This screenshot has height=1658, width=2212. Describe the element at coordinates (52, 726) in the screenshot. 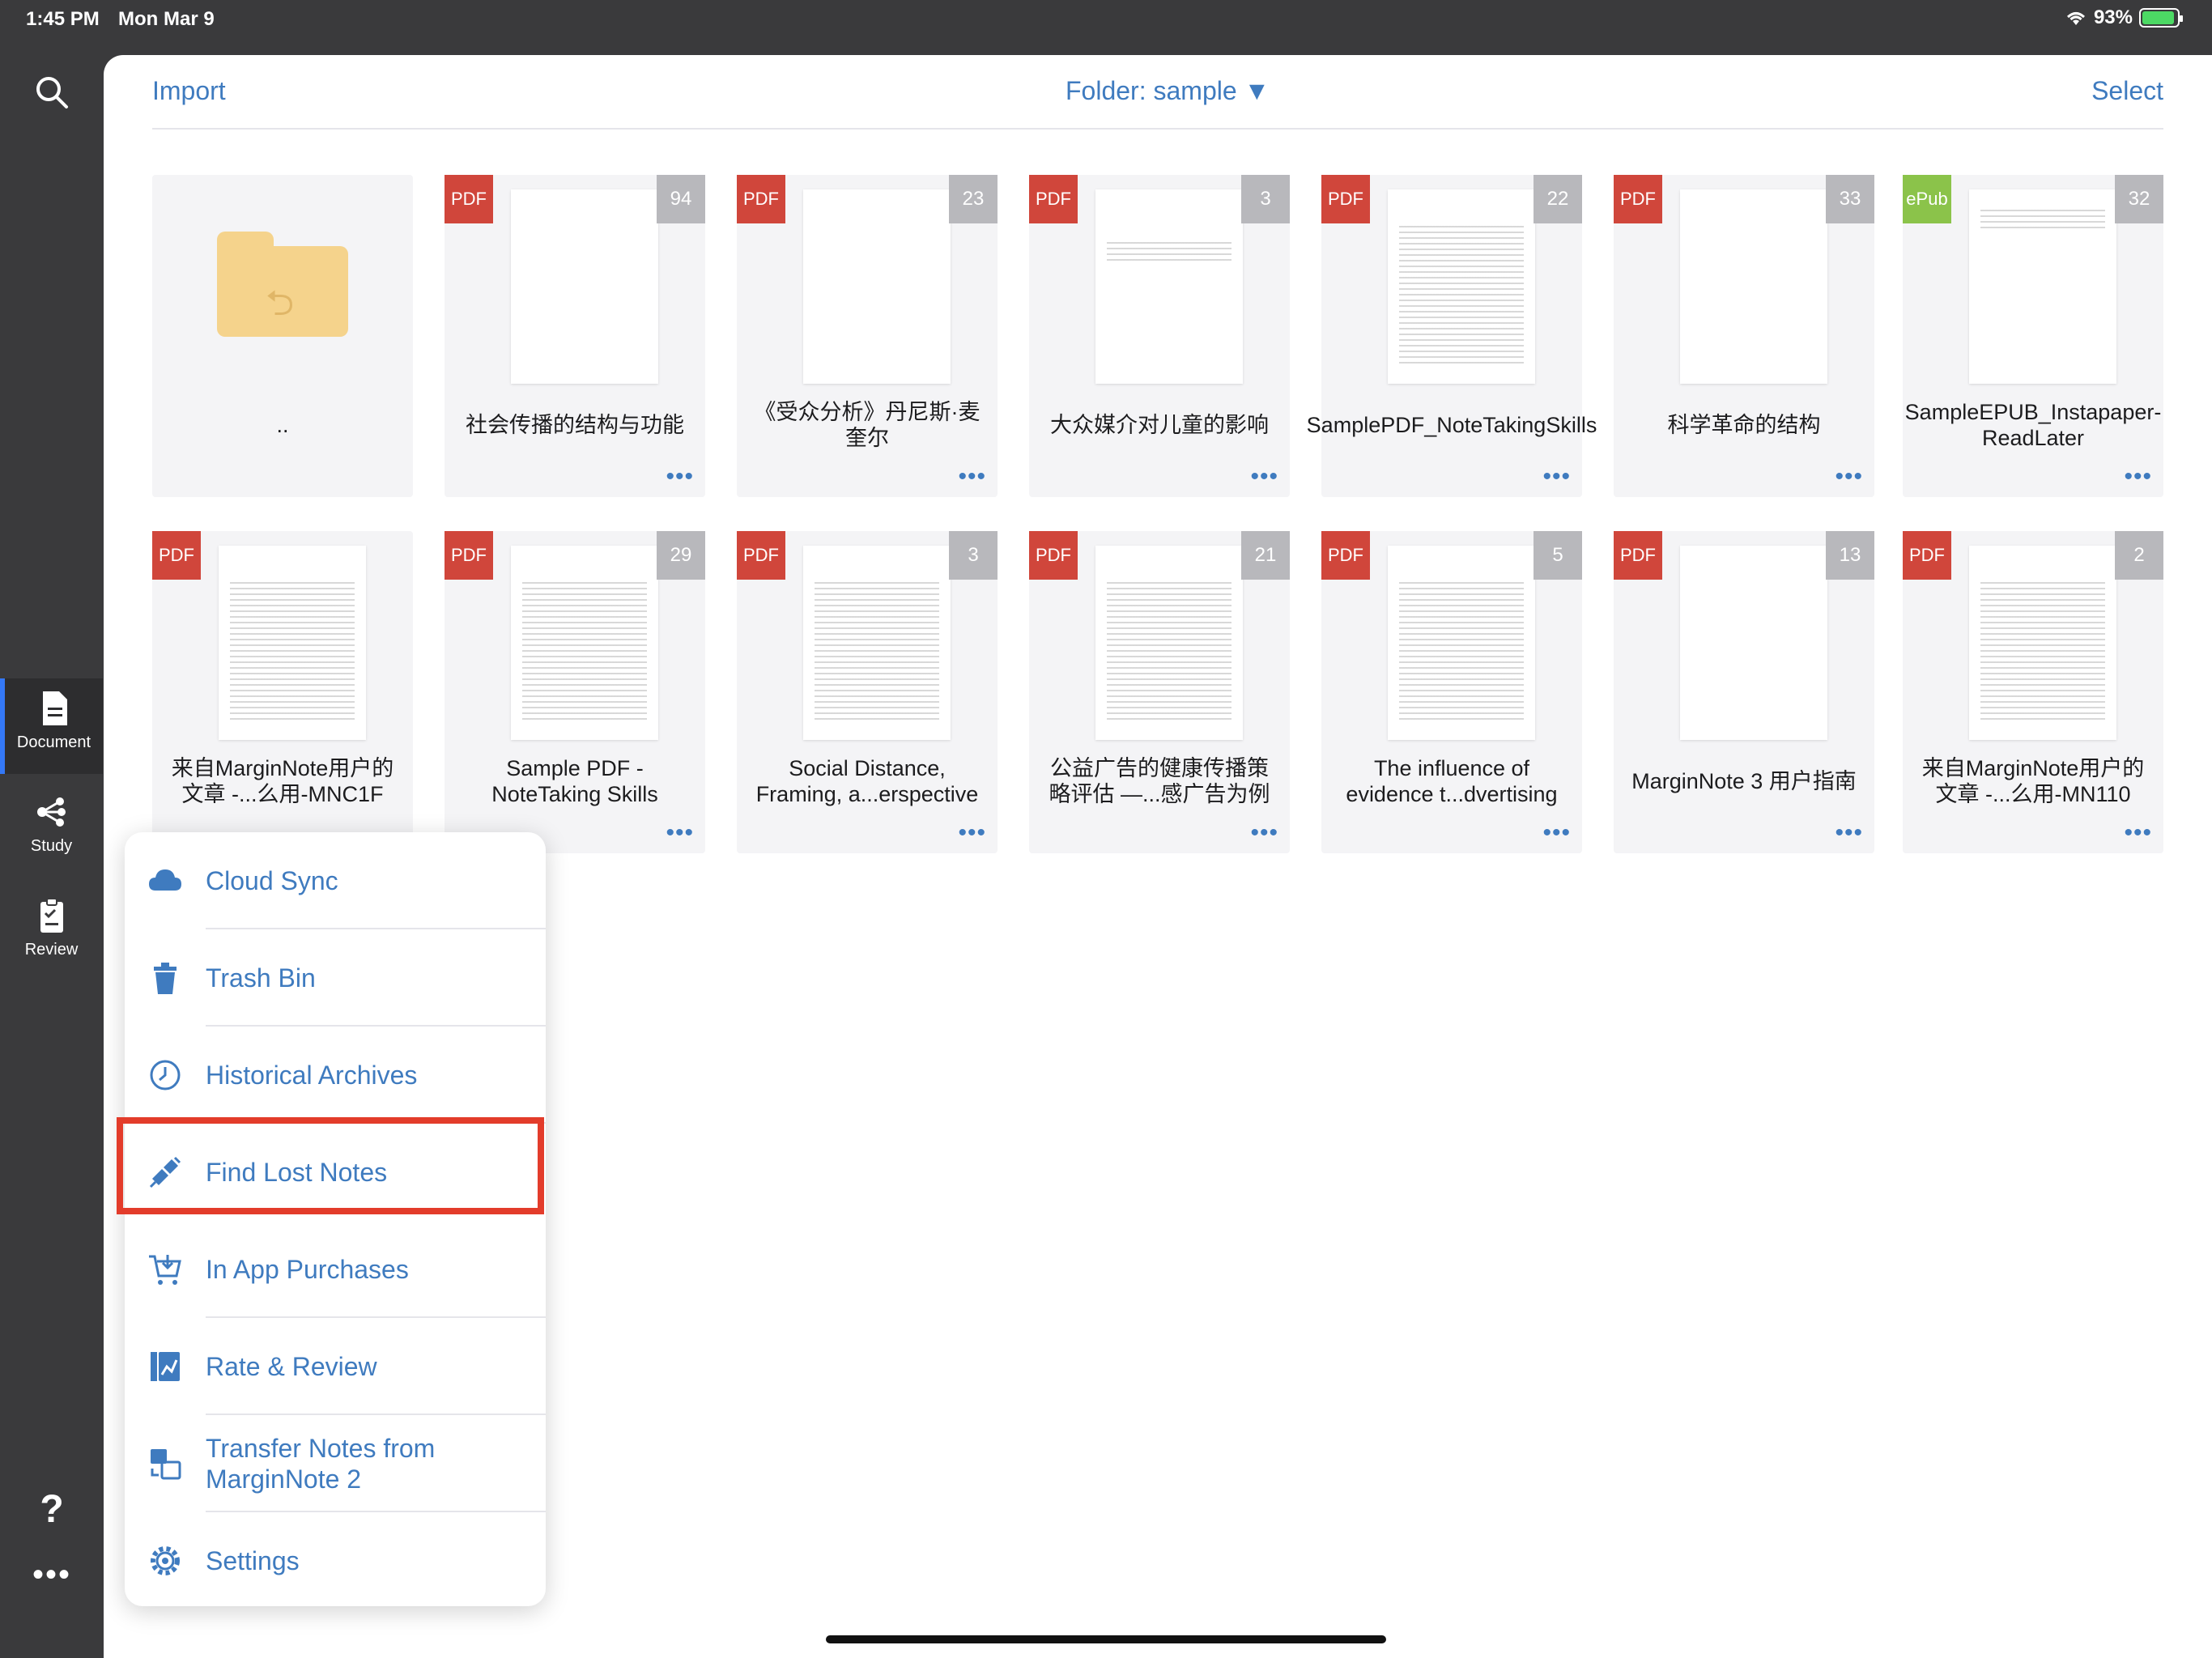

I see `rail-item-document: Document` at that location.